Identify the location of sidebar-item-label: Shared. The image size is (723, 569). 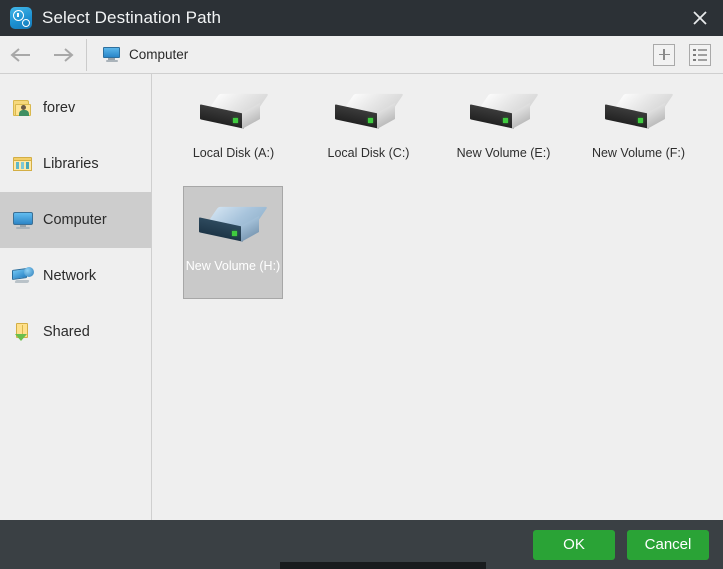
(66, 332).